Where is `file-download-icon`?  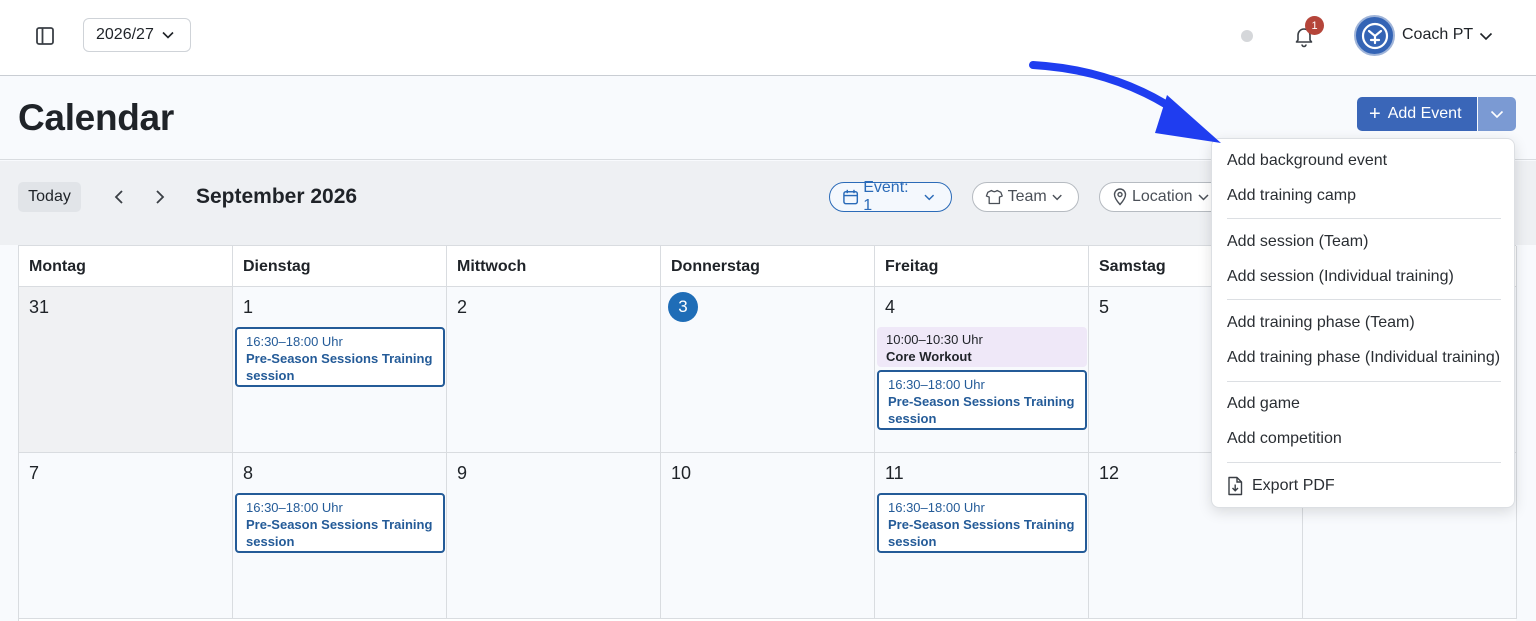 file-download-icon is located at coordinates (1235, 486).